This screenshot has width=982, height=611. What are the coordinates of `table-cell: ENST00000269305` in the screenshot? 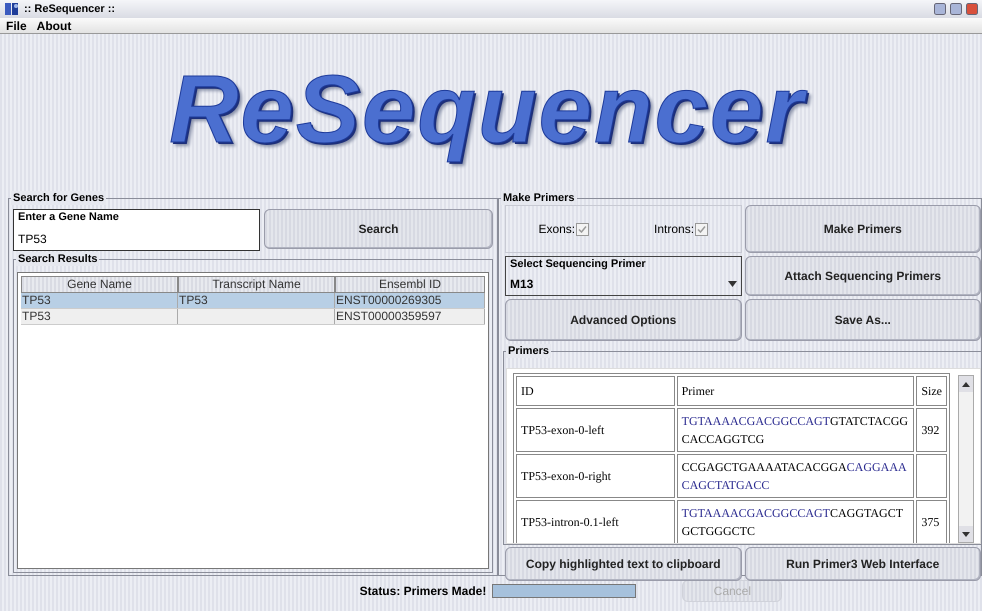 It's located at (410, 300).